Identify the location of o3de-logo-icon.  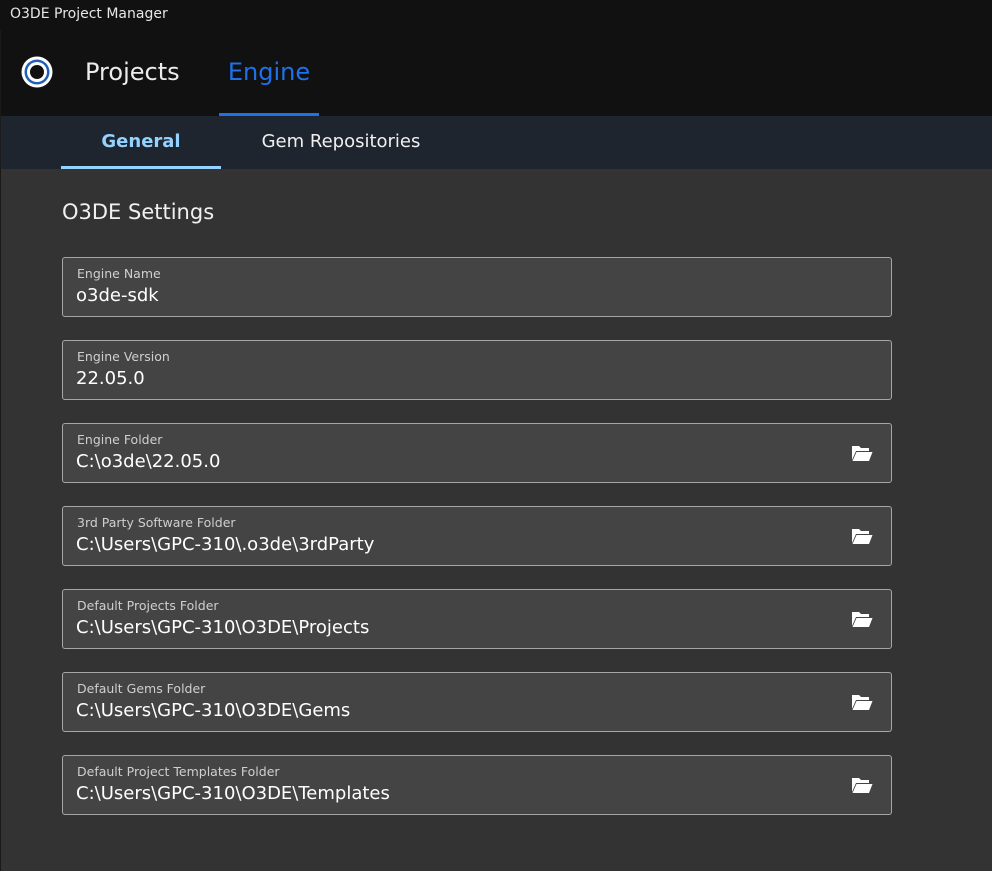
(37, 72).